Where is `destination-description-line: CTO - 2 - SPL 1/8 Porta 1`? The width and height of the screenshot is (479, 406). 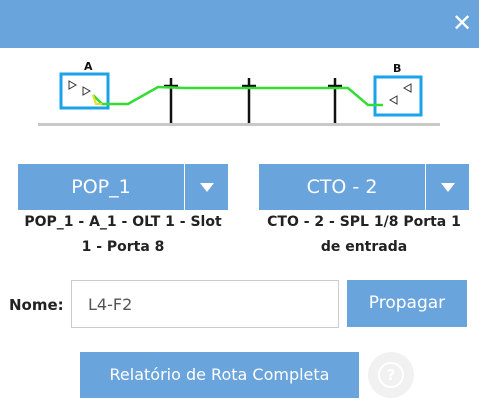
destination-description-line: CTO - 2 - SPL 1/8 Porta 1 is located at coordinates (364, 222).